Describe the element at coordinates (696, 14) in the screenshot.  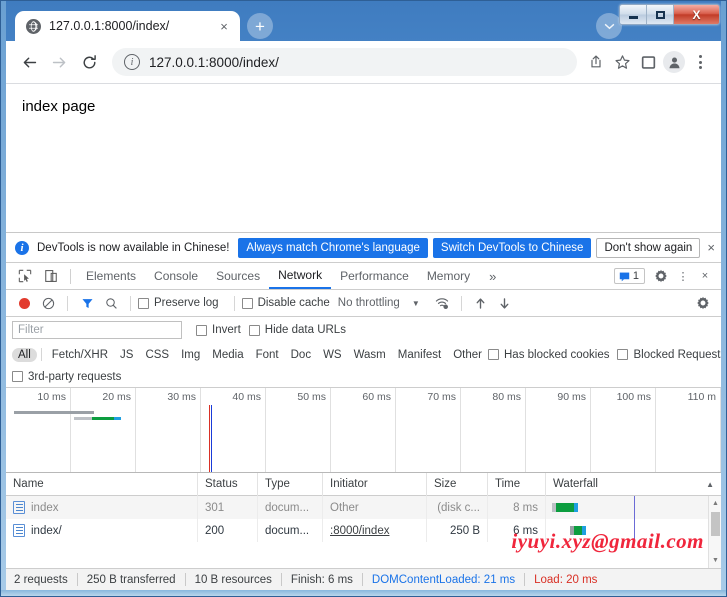
I see `close-window-button: X` at that location.